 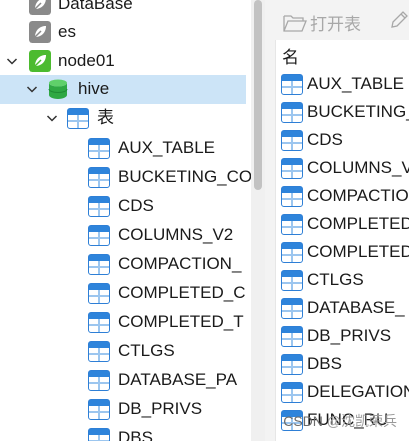 I want to click on tree-item-label: node01, so click(x=86, y=60).